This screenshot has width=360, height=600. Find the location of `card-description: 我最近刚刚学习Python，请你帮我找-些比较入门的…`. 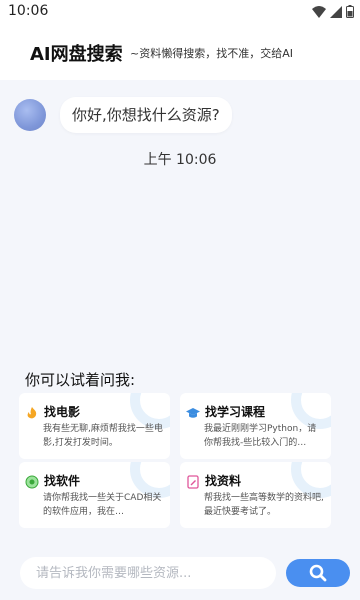

card-description: 我最近刚刚学习Python，请你帮我找-些比较入门的… is located at coordinates (260, 436).